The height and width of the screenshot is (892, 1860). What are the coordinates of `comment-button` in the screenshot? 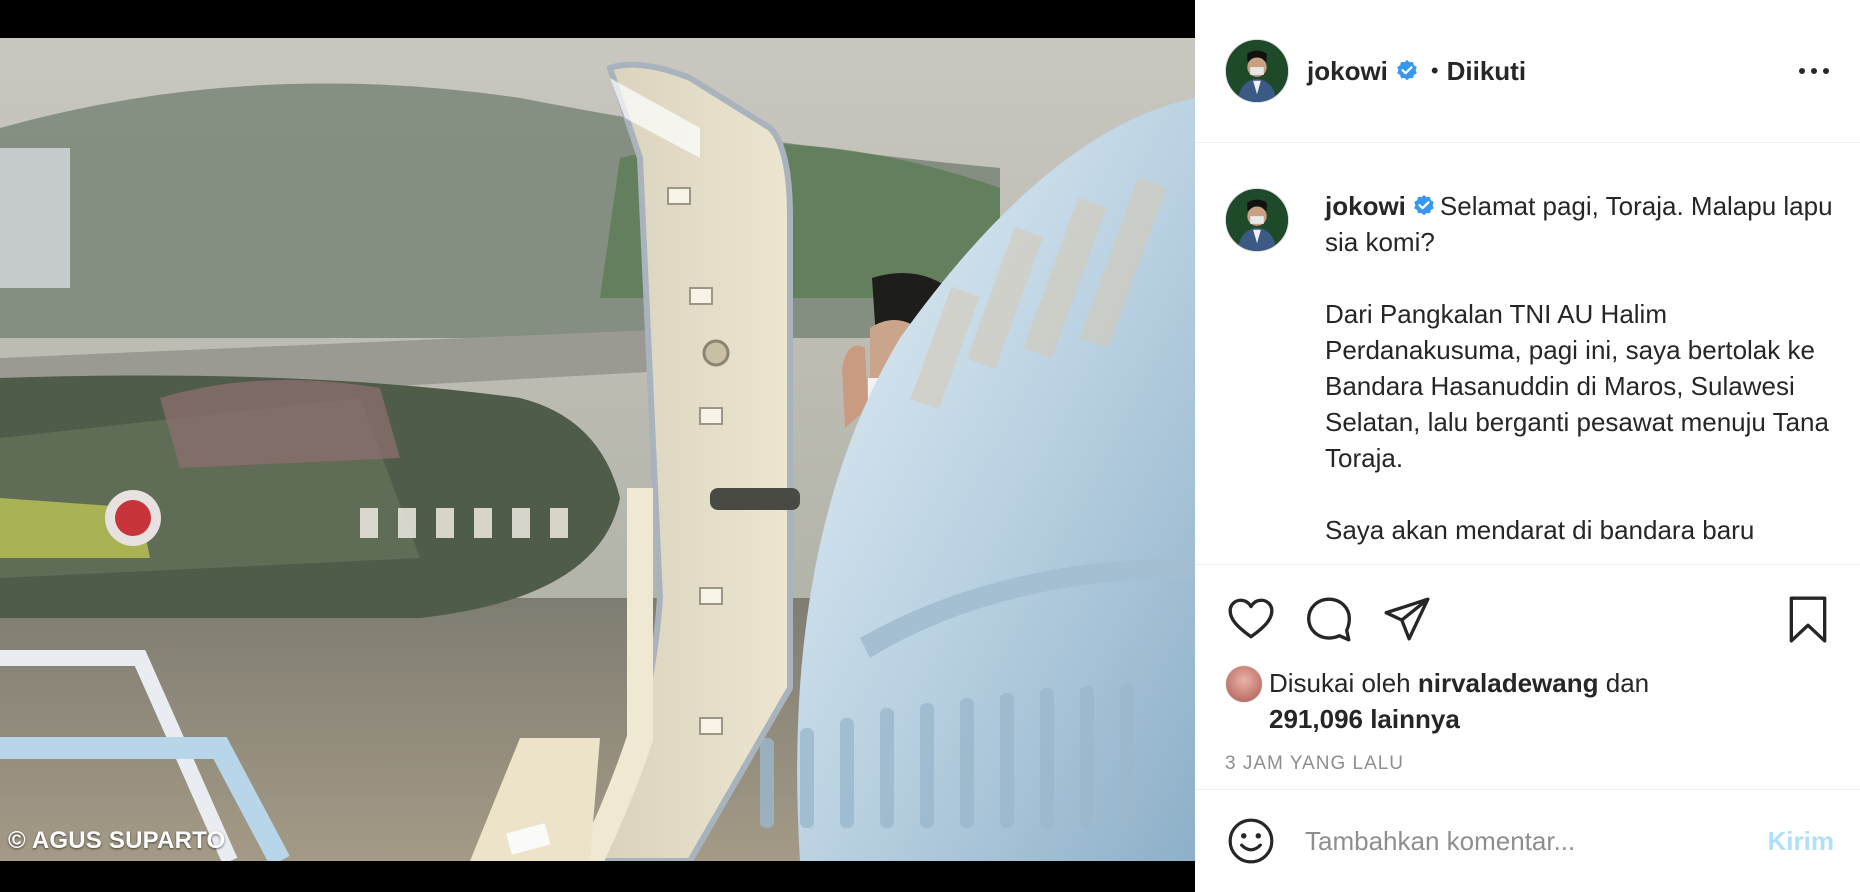 It's located at (1329, 619).